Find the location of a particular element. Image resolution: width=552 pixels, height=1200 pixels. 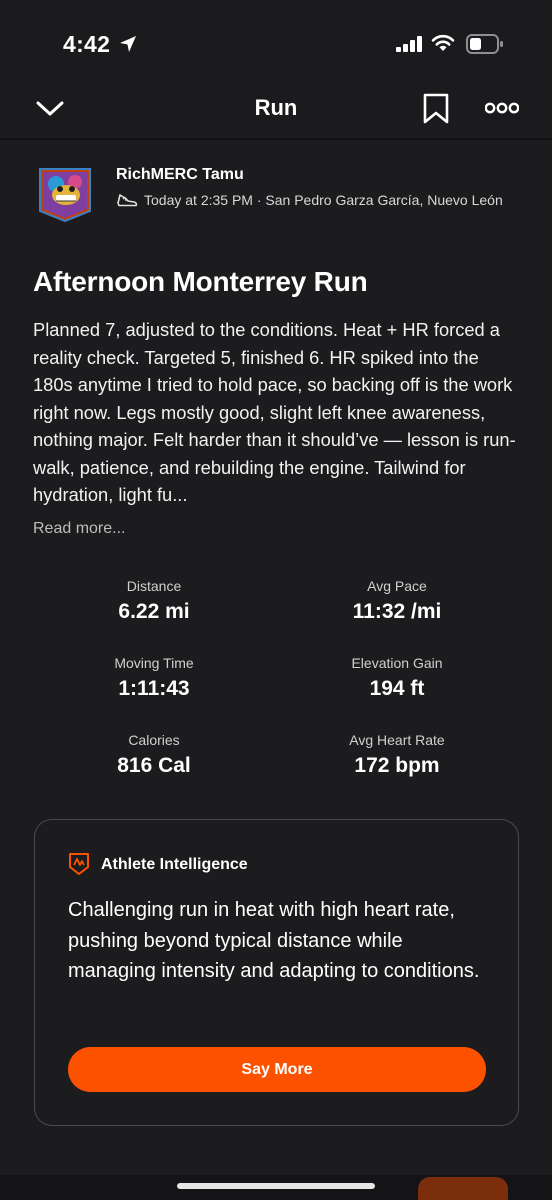

stat-value: 11:32 /mi is located at coordinates (397, 611).